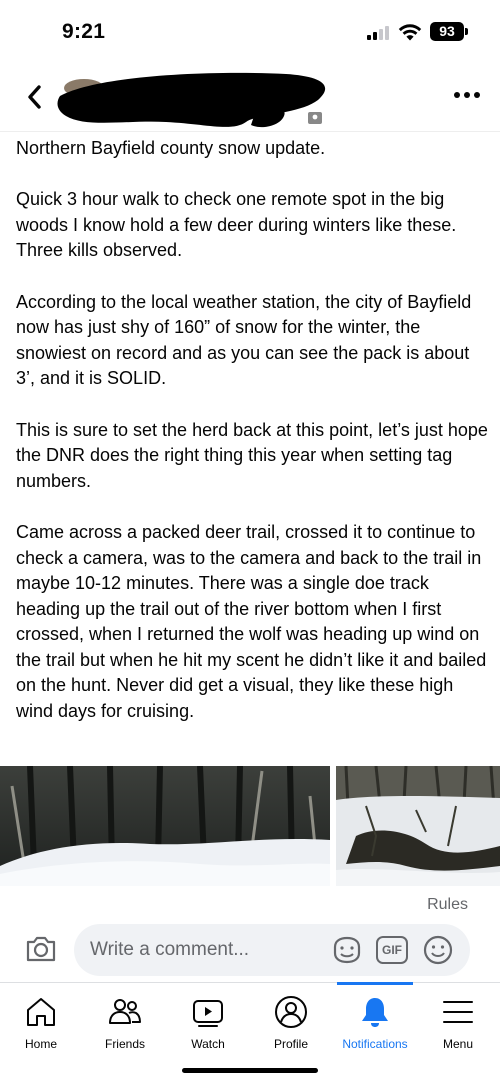  Describe the element at coordinates (208, 1013) in the screenshot. I see `watch-icon` at that location.